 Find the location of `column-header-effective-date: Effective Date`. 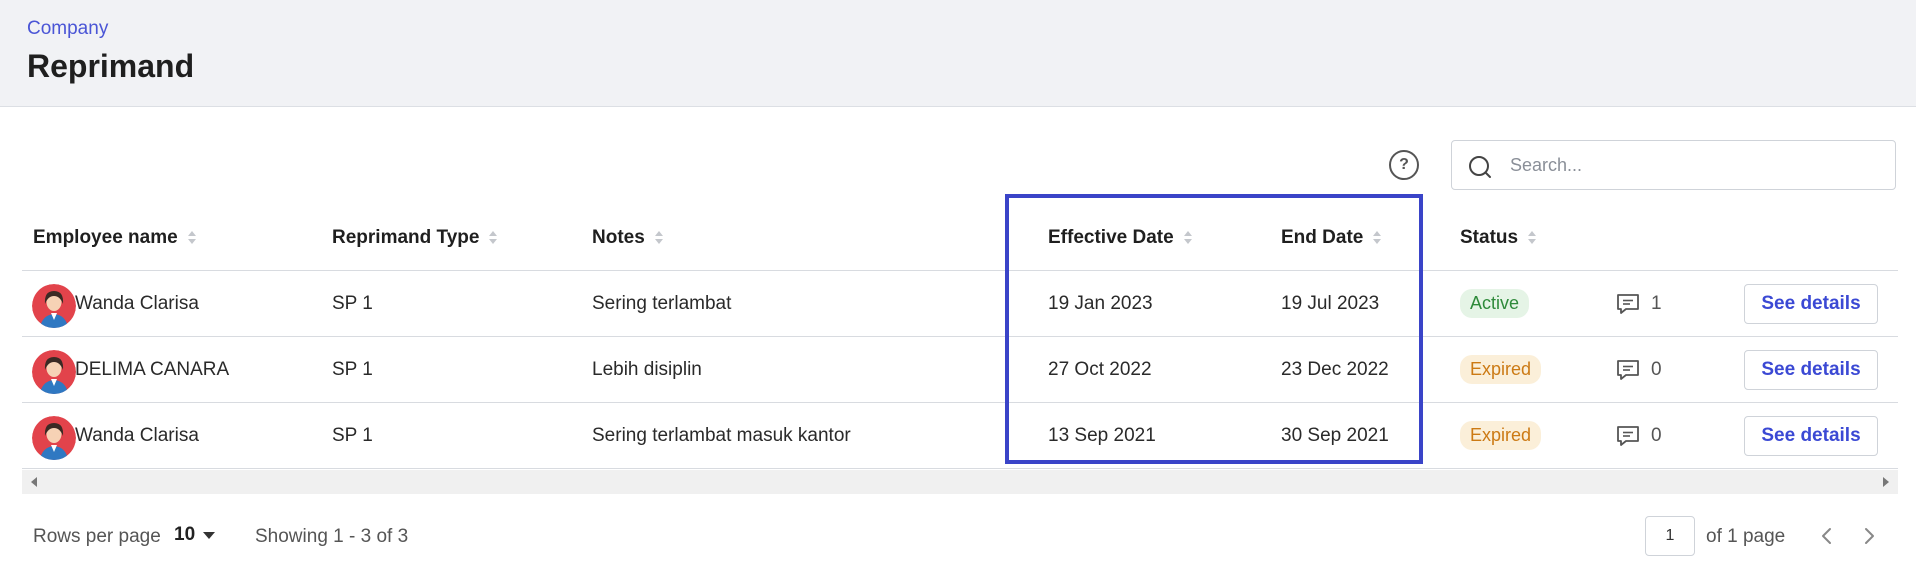

column-header-effective-date: Effective Date is located at coordinates (1120, 238).